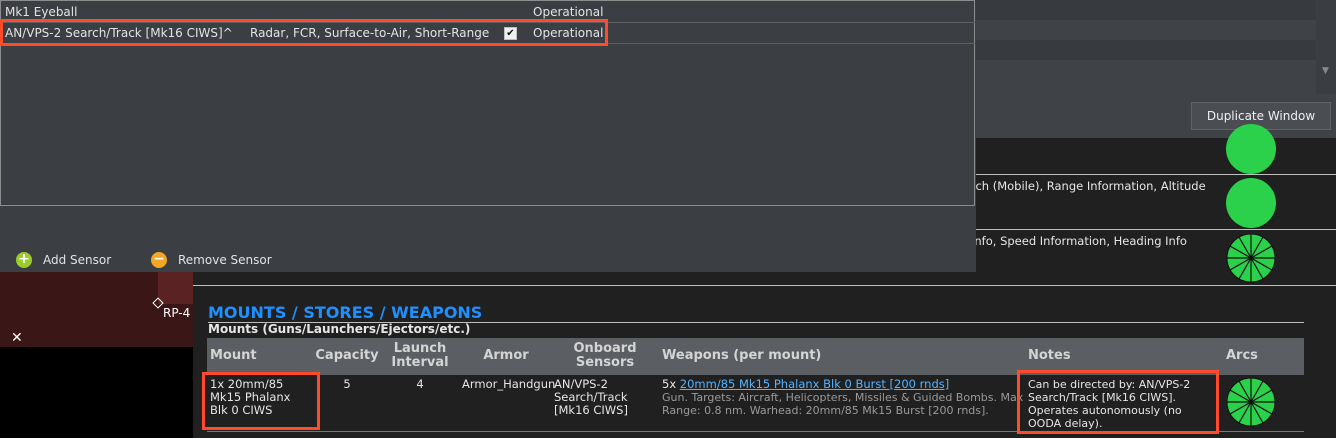  Describe the element at coordinates (1049, 355) in the screenshot. I see `header-notes: Notes` at that location.